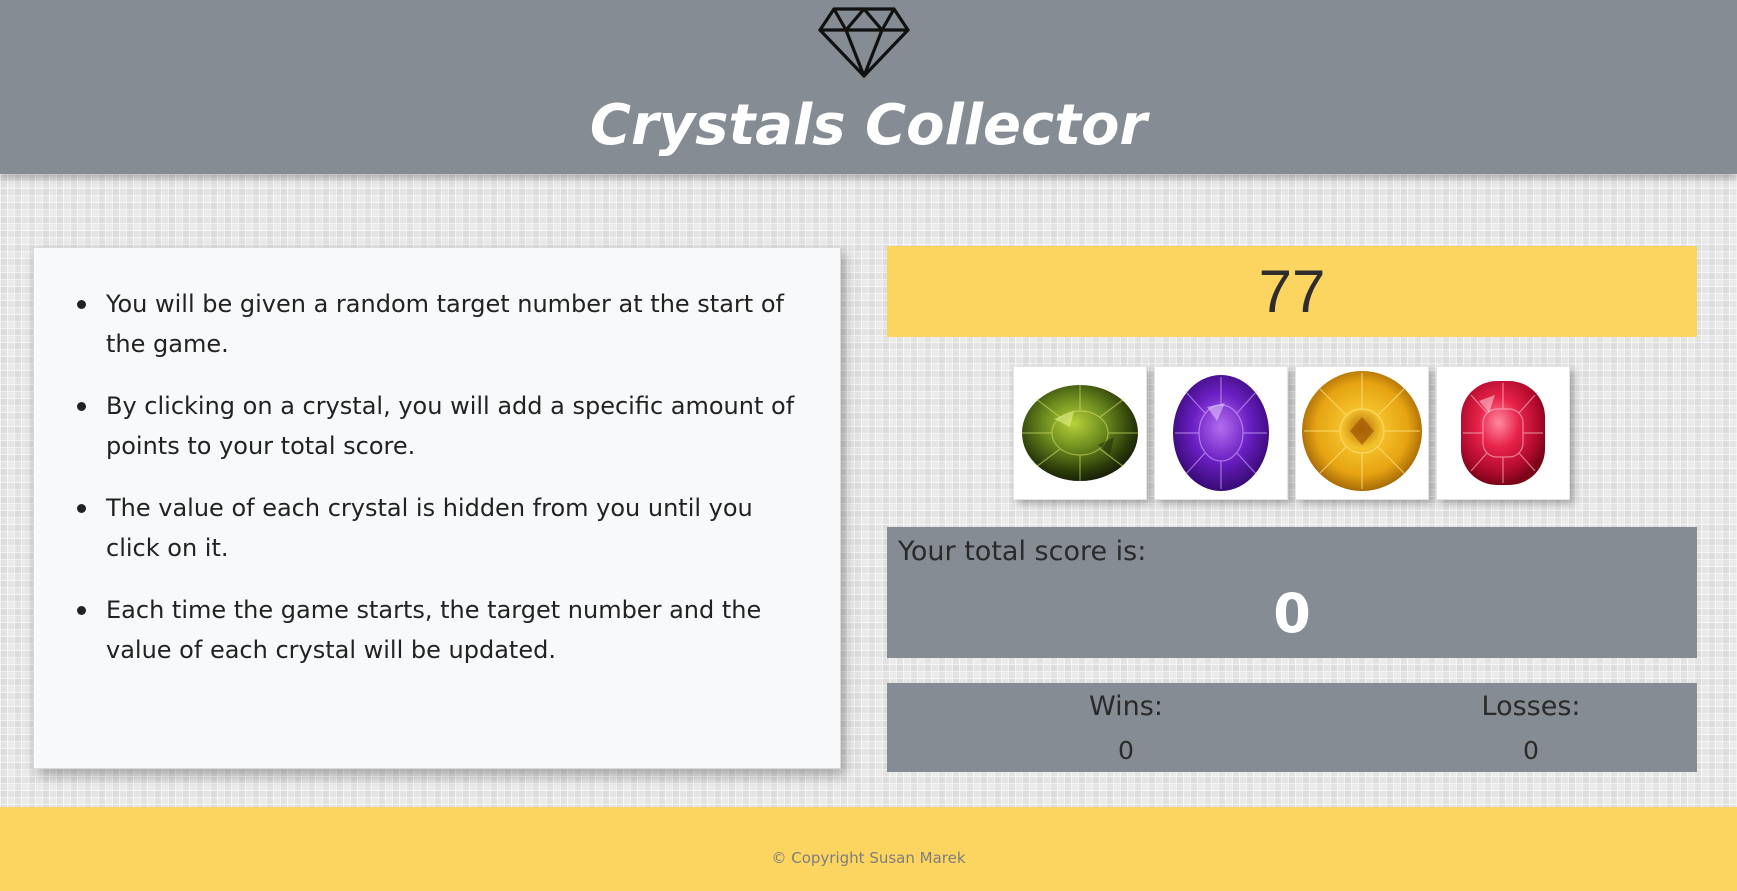 The height and width of the screenshot is (891, 1737). I want to click on purple-crystal-icon, so click(1221, 433).